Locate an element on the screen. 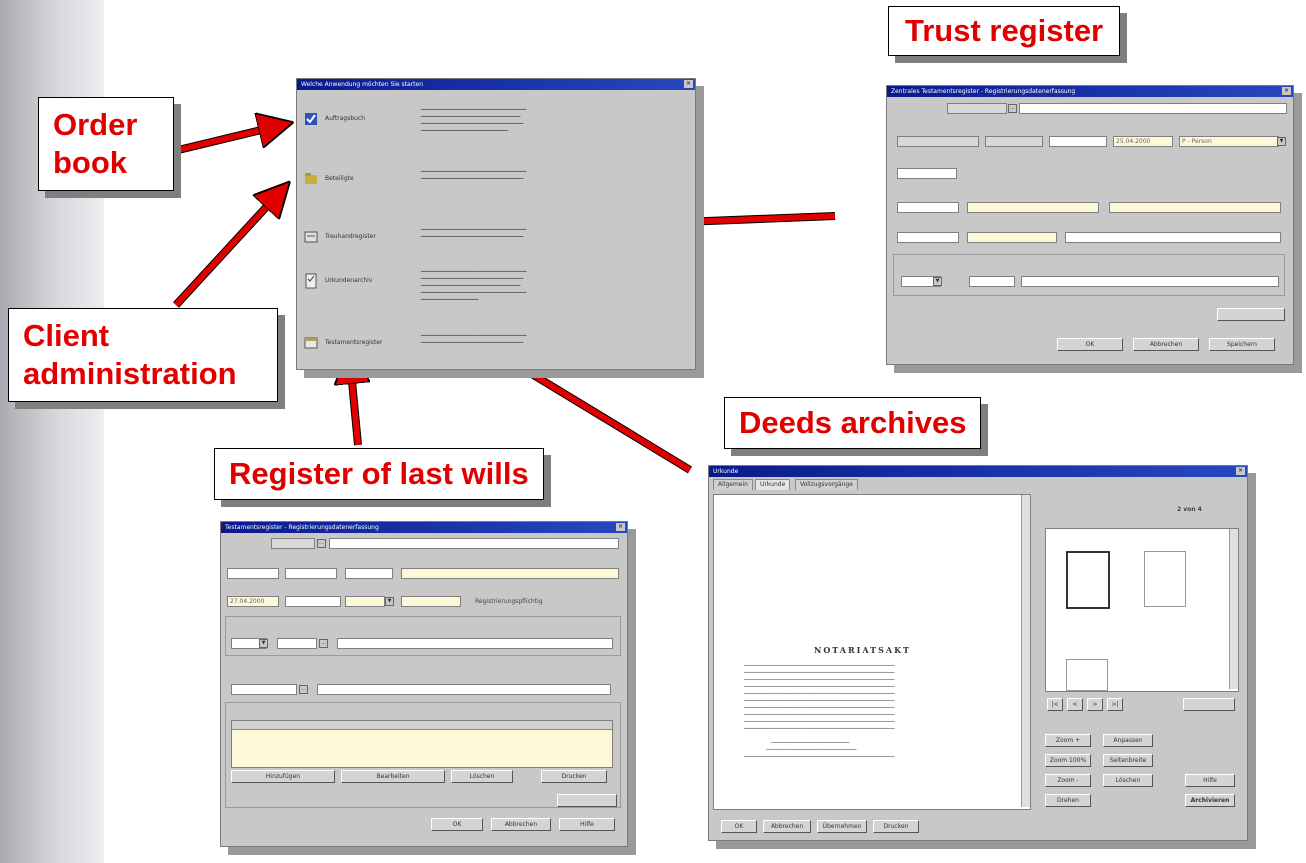  wills-date-field: 27.04.2000 is located at coordinates (253, 601).